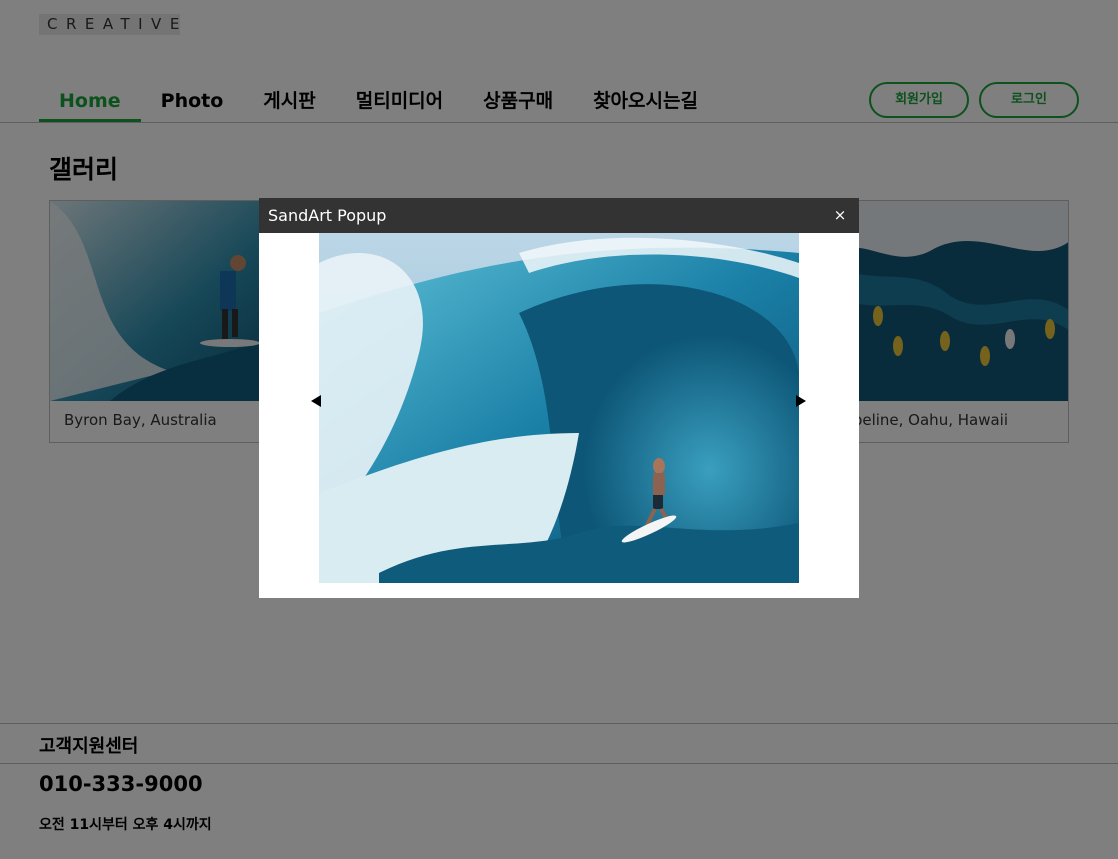 This screenshot has width=1118, height=859. What do you see at coordinates (840, 215) in the screenshot?
I see `close-icon: ×` at bounding box center [840, 215].